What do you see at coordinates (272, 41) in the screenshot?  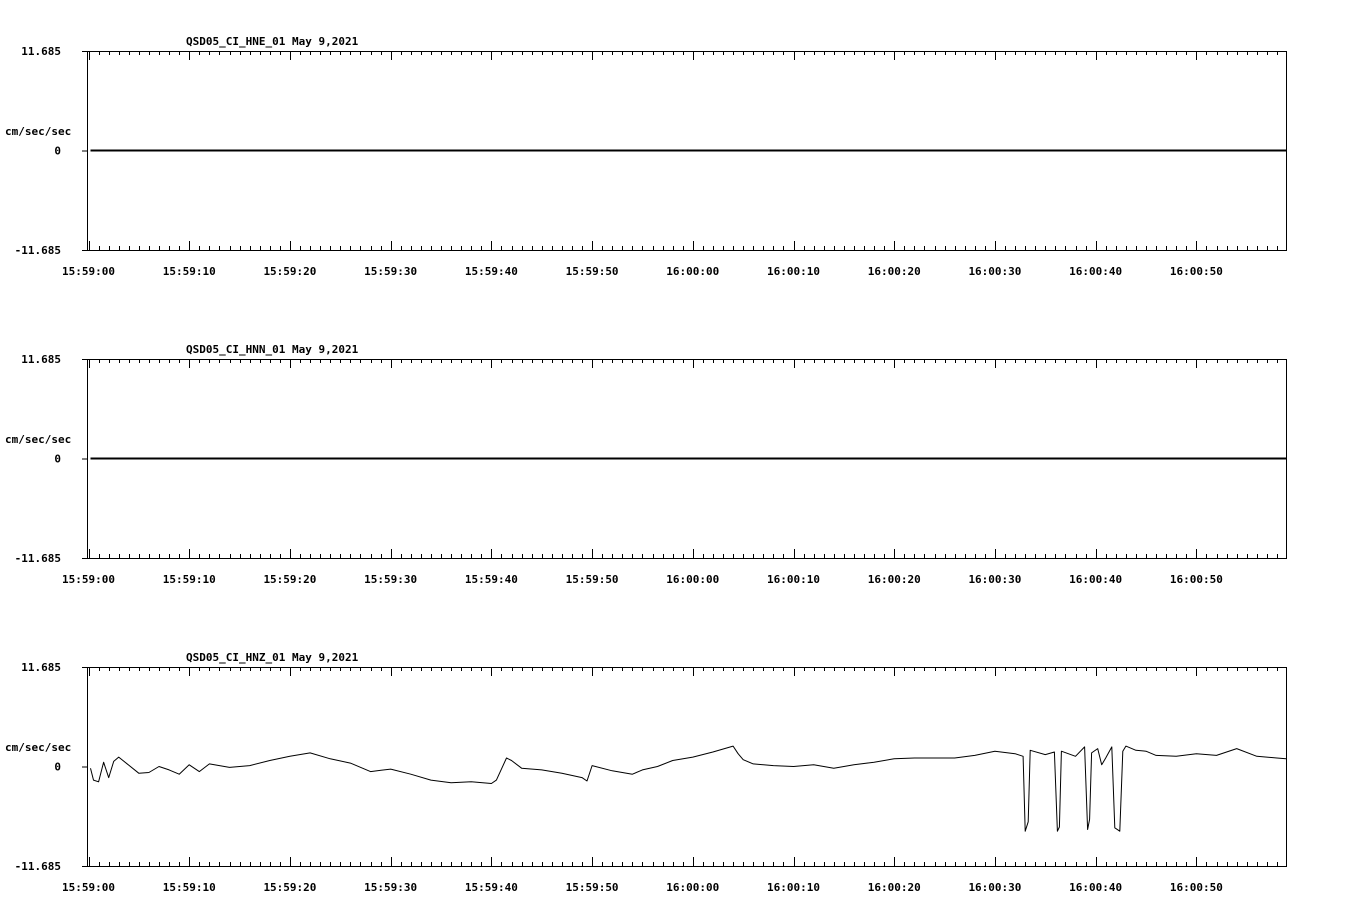 I see `chart-title: QSD05_CI_HNE_01 May 9,2021` at bounding box center [272, 41].